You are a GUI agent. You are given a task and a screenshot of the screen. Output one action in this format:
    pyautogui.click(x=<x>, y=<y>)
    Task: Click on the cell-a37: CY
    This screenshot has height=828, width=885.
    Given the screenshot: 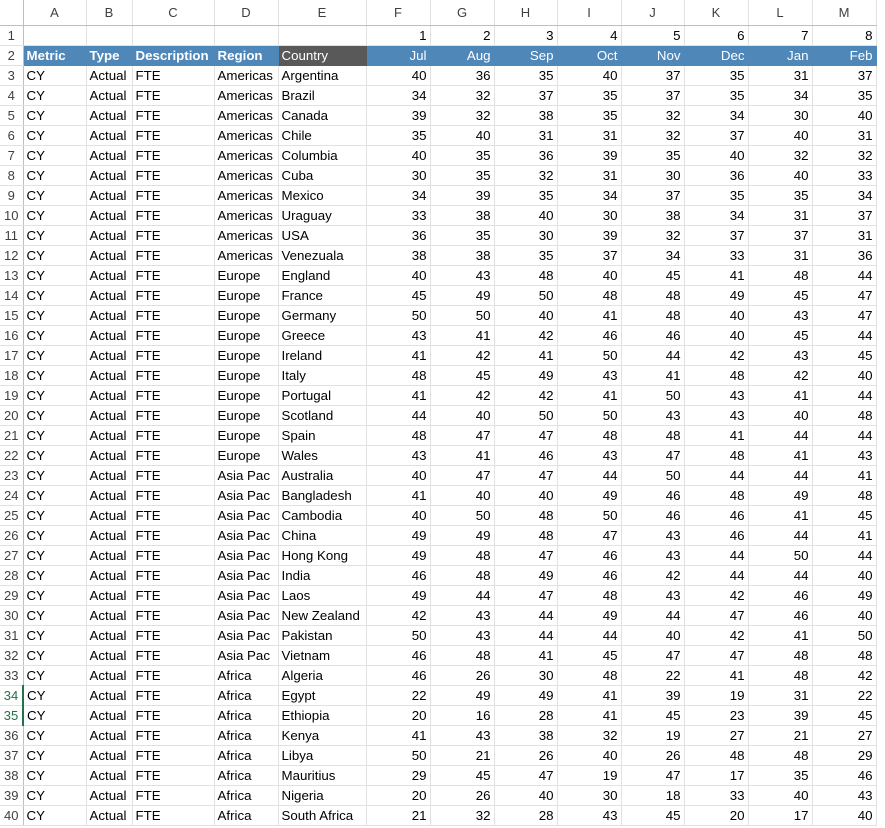 What is the action you would take?
    pyautogui.click(x=55, y=755)
    